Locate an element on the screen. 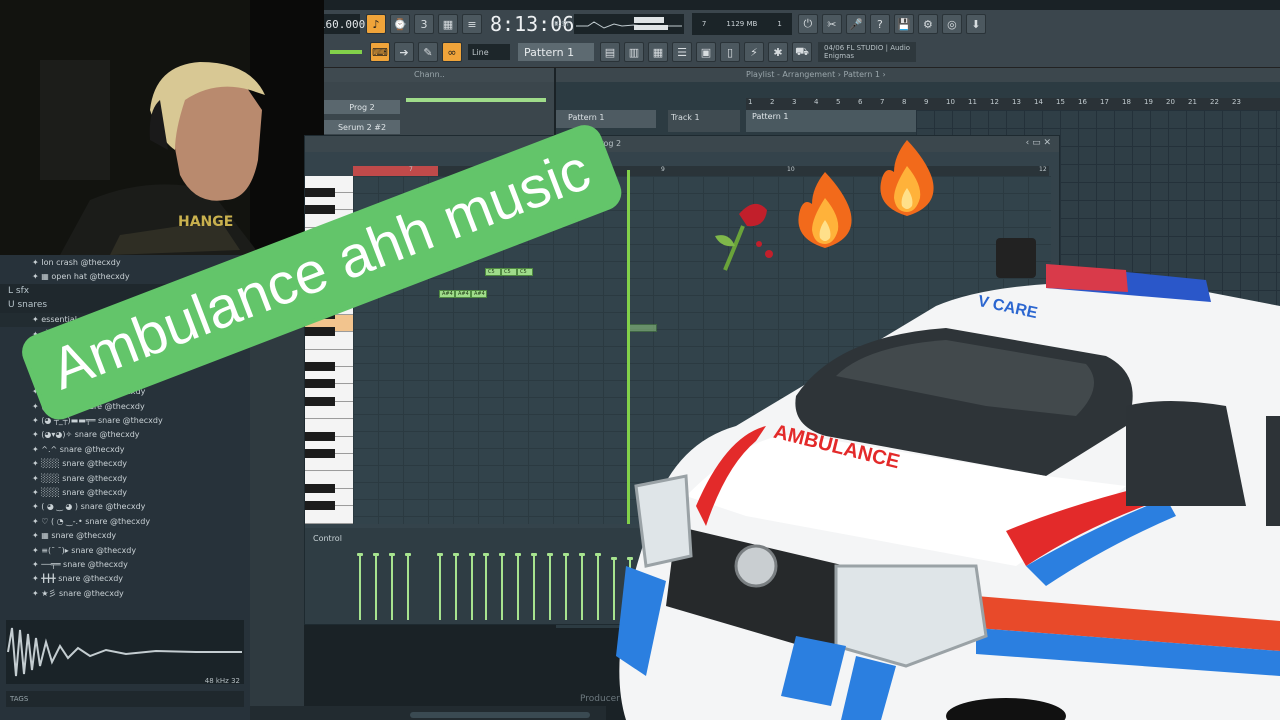 The image size is (1280, 720). link-icon: ∞ is located at coordinates (452, 52).